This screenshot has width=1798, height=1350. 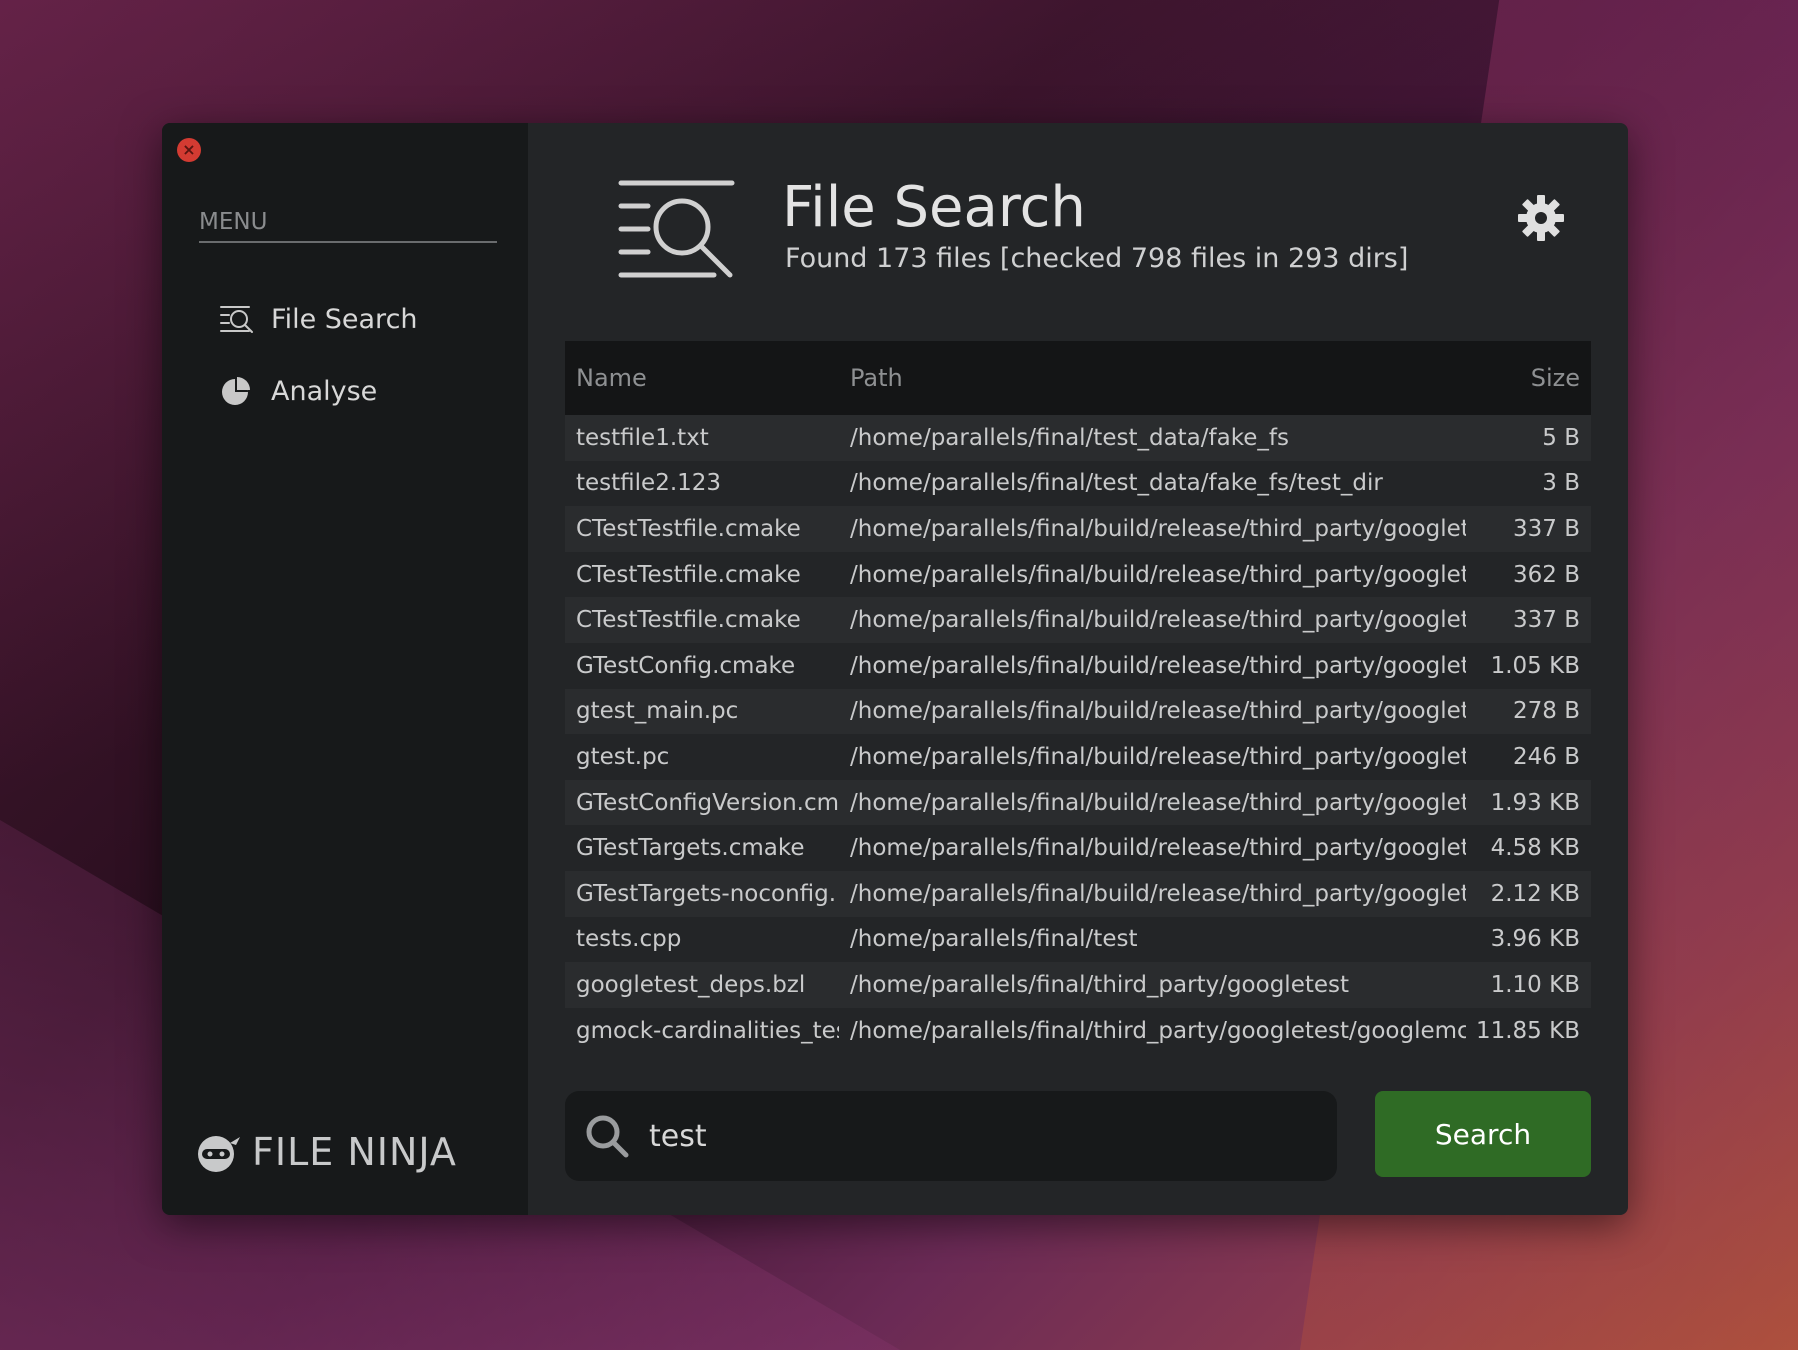 I want to click on cell-name: gtest.pc, so click(x=623, y=756).